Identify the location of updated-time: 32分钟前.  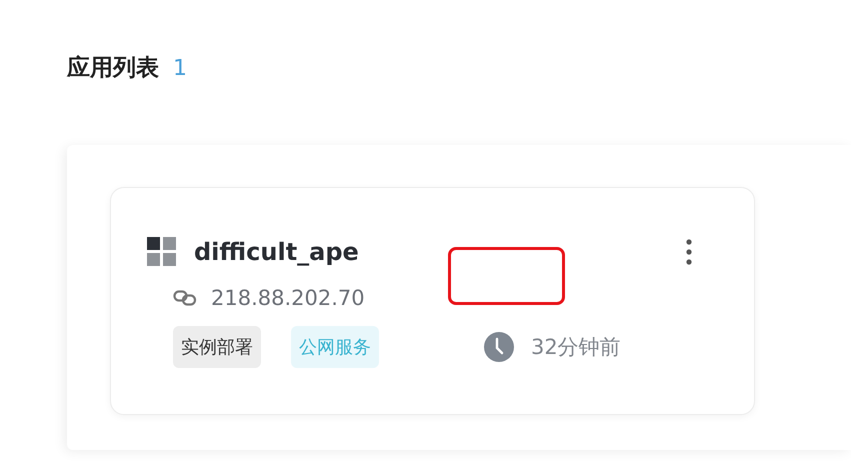
(576, 347).